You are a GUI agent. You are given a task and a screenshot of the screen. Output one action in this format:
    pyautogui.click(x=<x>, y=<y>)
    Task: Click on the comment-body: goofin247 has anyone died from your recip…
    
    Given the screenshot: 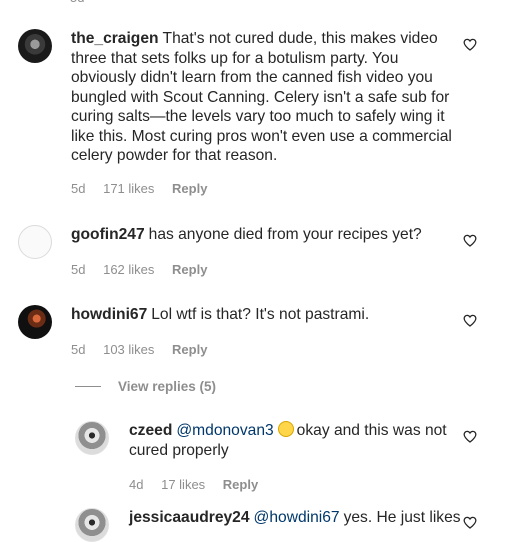 What is the action you would take?
    pyautogui.click(x=263, y=235)
    